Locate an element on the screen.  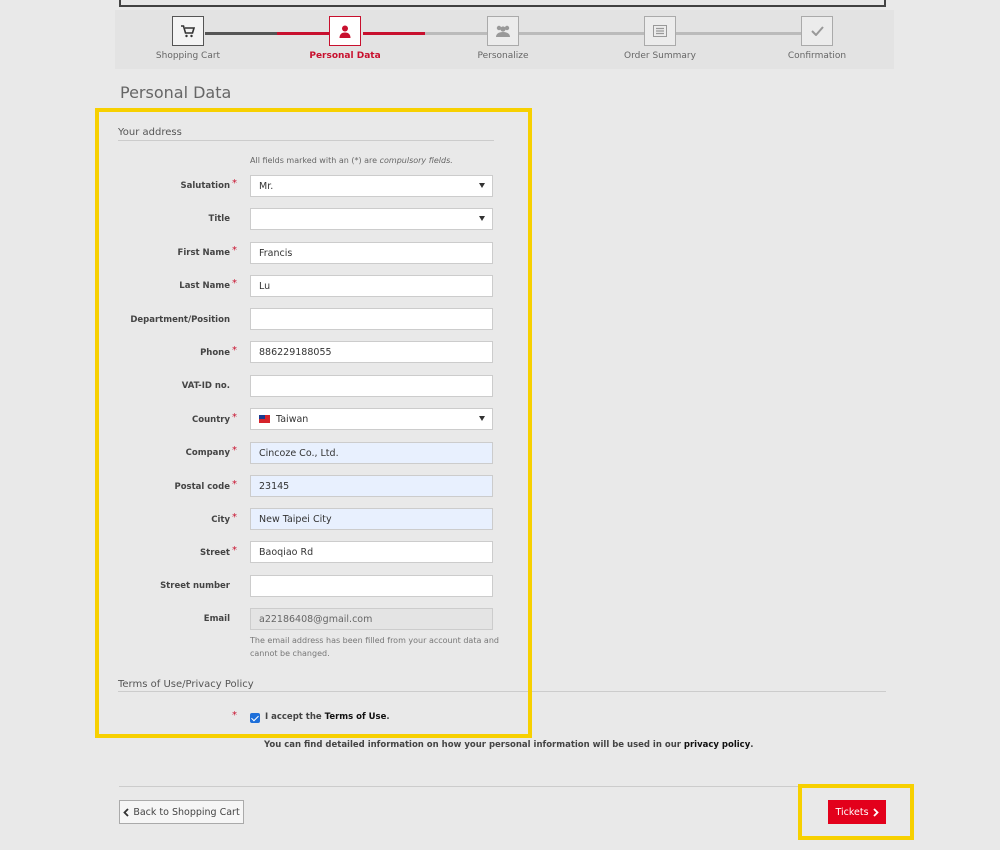
country-value: Taiwan is located at coordinates (292, 419).